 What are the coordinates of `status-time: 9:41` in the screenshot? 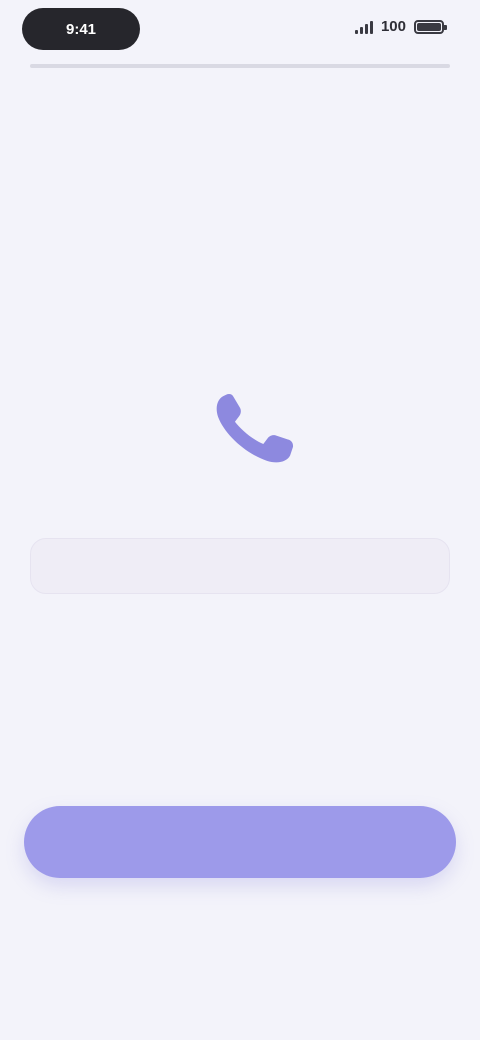 It's located at (81, 29).